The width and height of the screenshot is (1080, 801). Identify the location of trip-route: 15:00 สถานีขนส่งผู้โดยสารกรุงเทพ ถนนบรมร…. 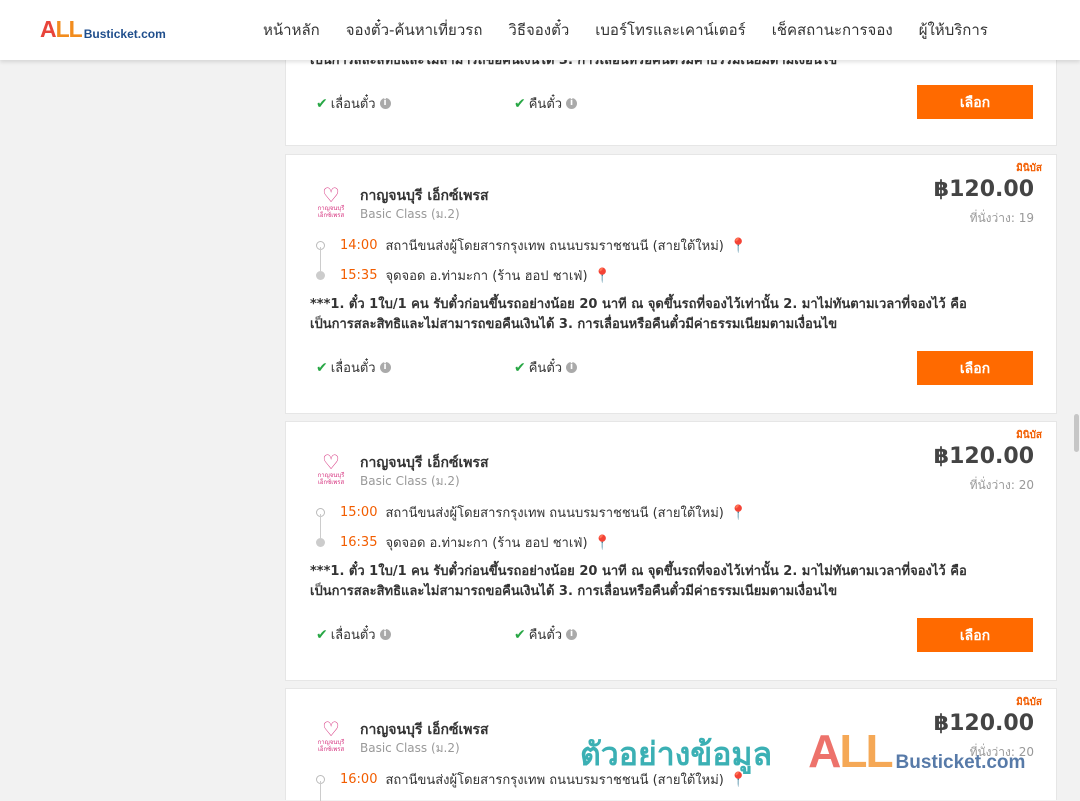
(534, 533).